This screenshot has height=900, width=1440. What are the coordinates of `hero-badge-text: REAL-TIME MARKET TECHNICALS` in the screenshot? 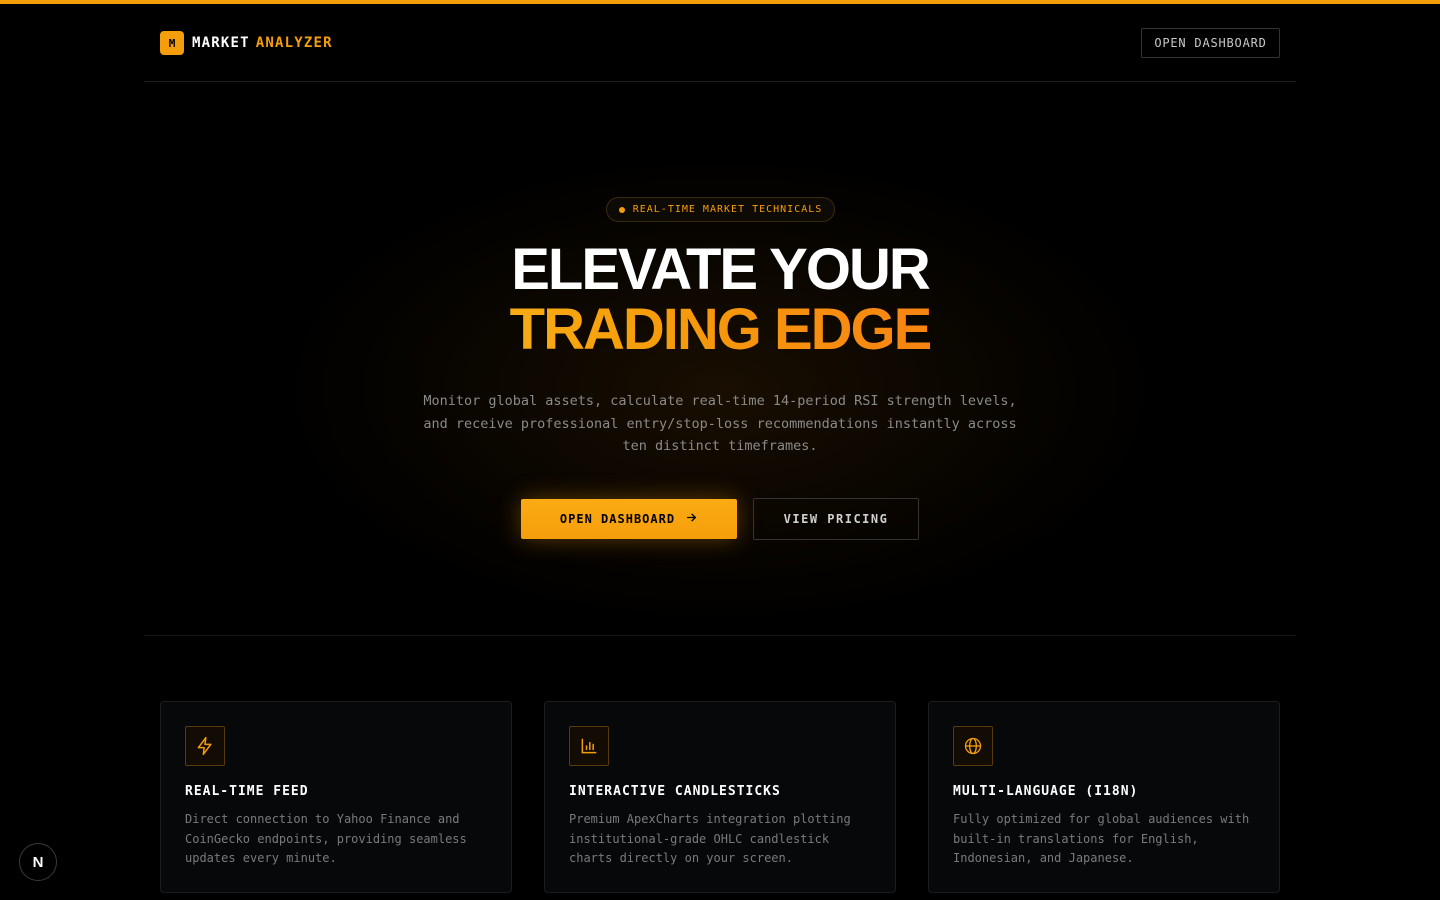 It's located at (727, 209).